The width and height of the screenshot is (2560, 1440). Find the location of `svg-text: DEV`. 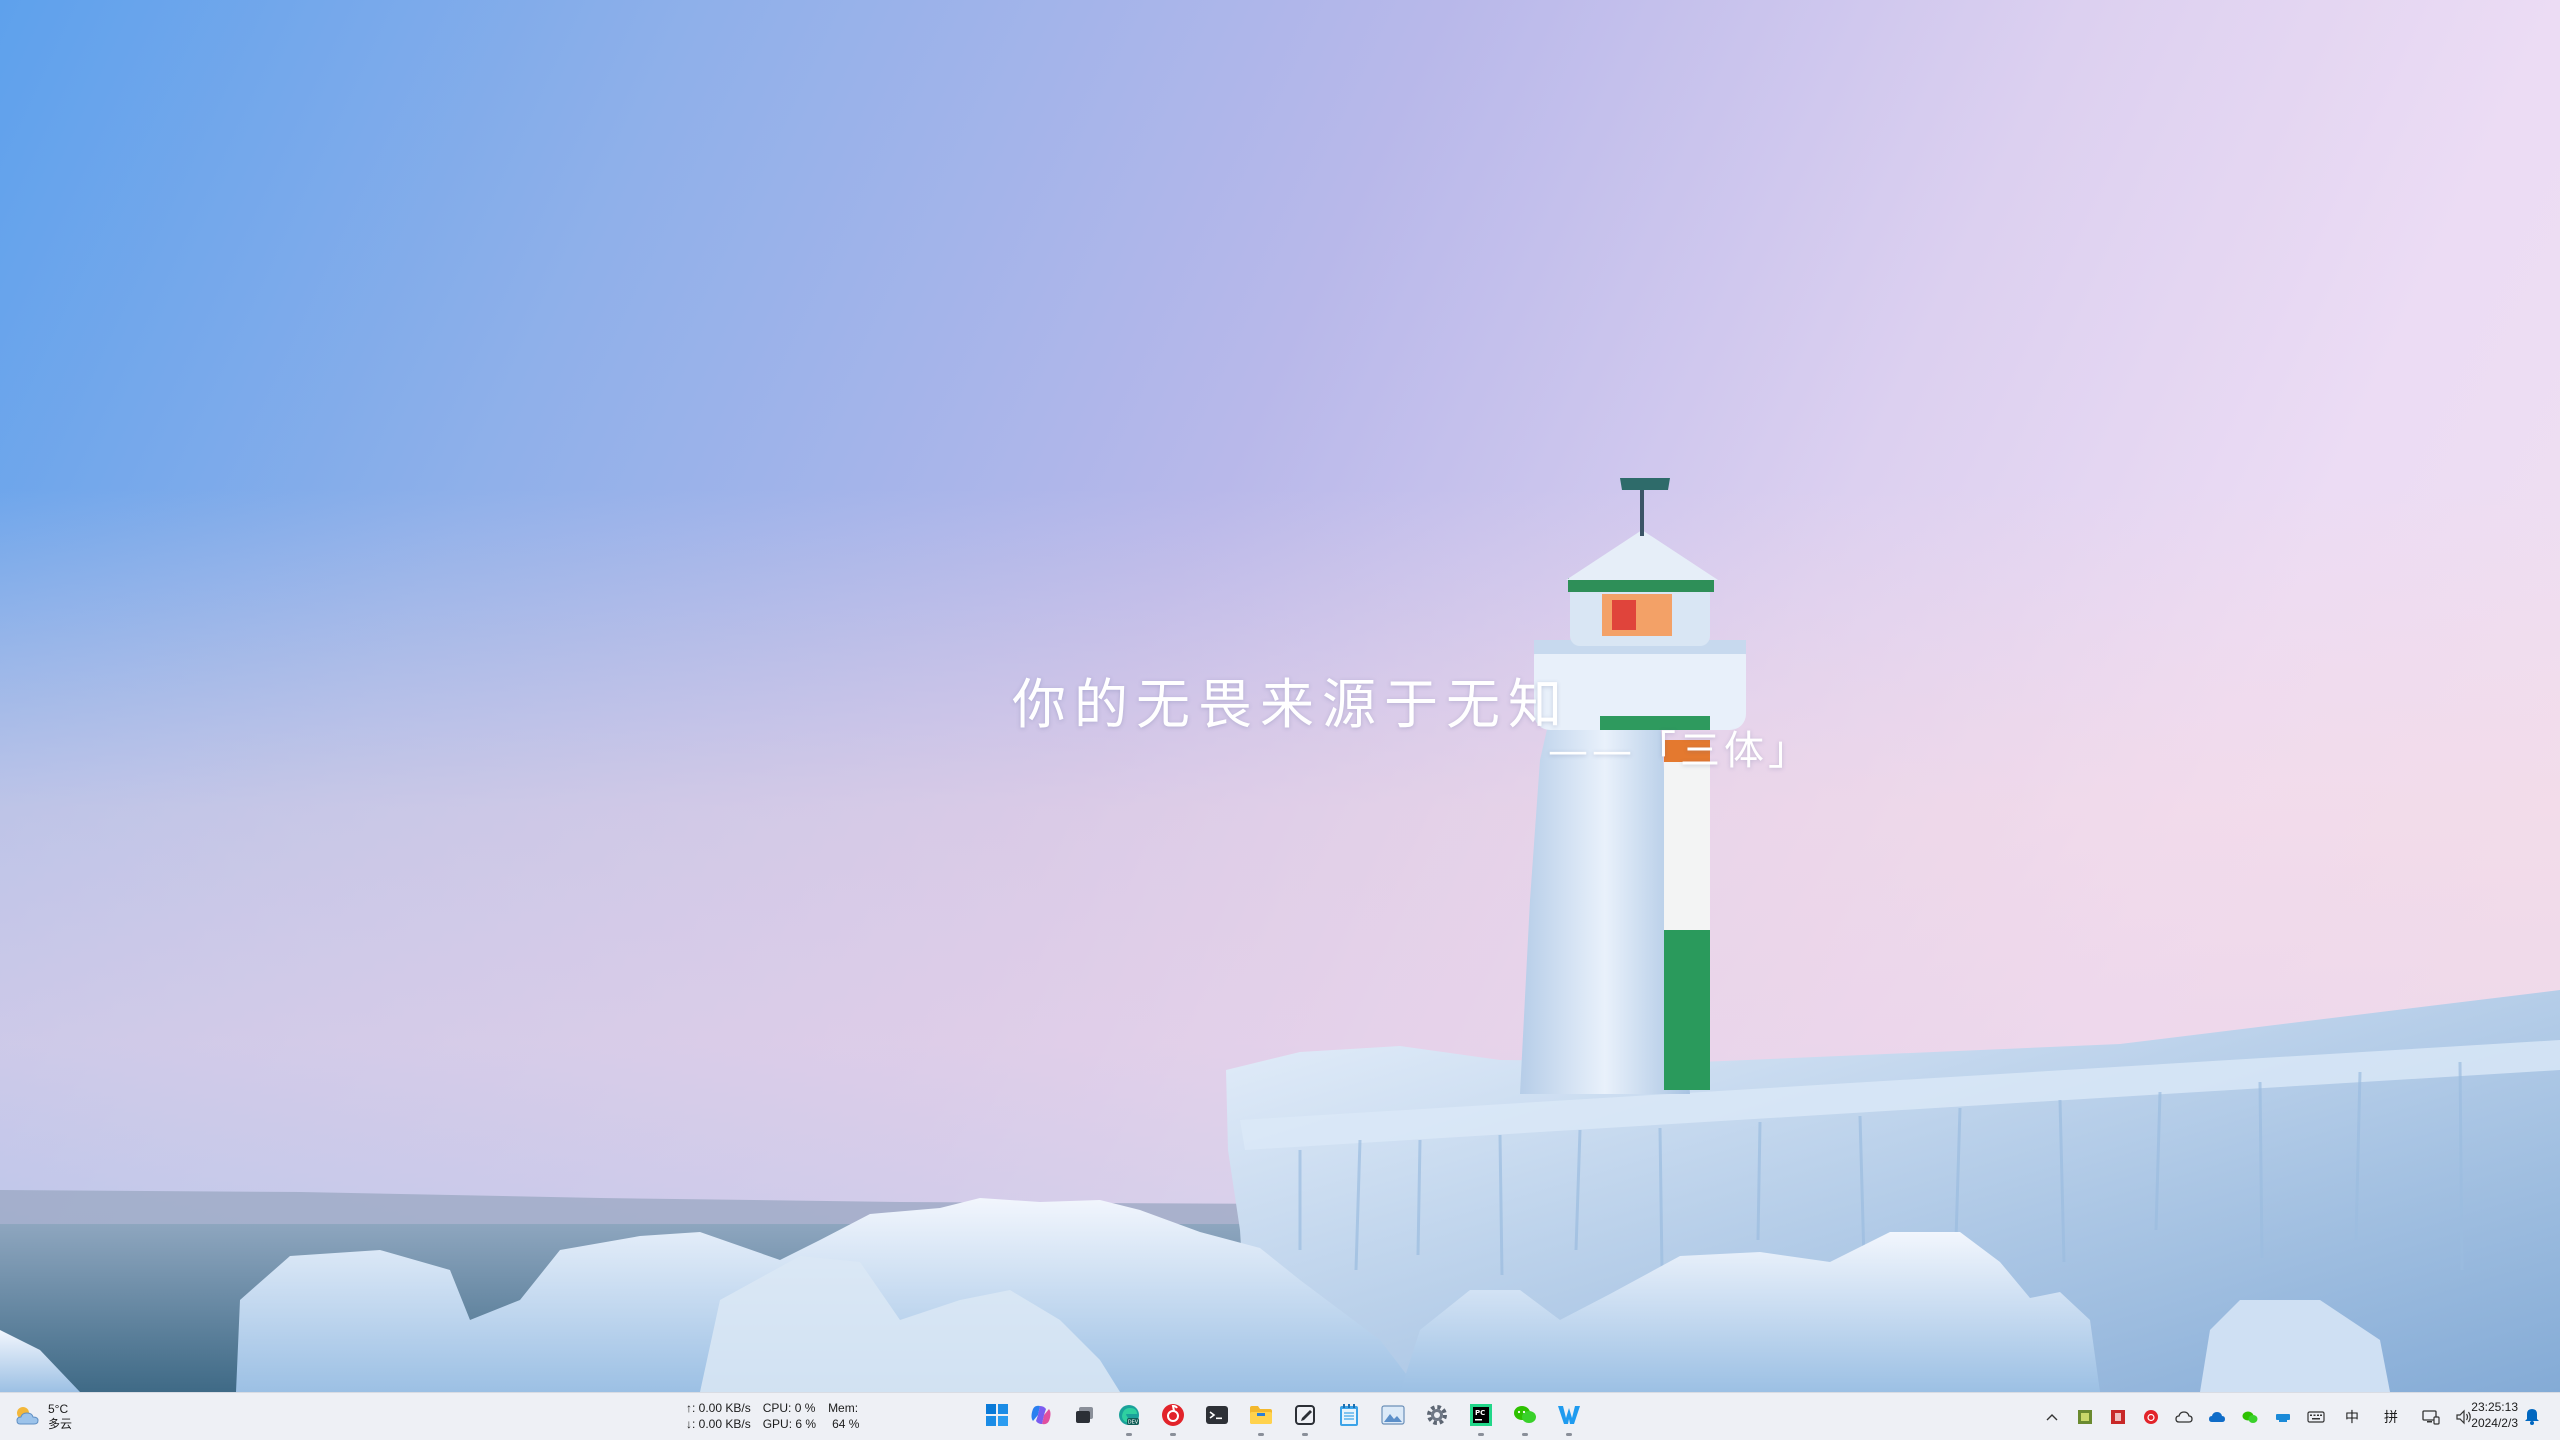

svg-text: DEV is located at coordinates (1133, 1422).